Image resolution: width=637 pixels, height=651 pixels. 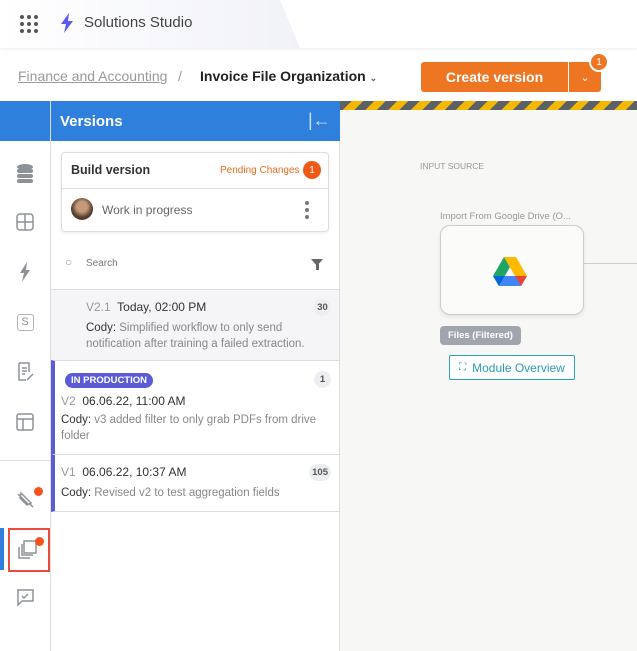 What do you see at coordinates (25, 460) in the screenshot?
I see `rail-divider` at bounding box center [25, 460].